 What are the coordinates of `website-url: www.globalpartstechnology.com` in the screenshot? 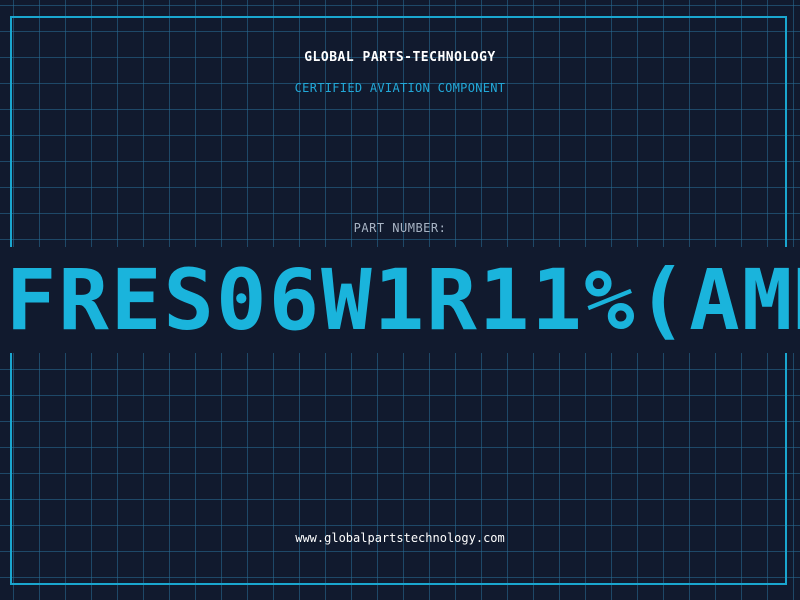 It's located at (400, 538).